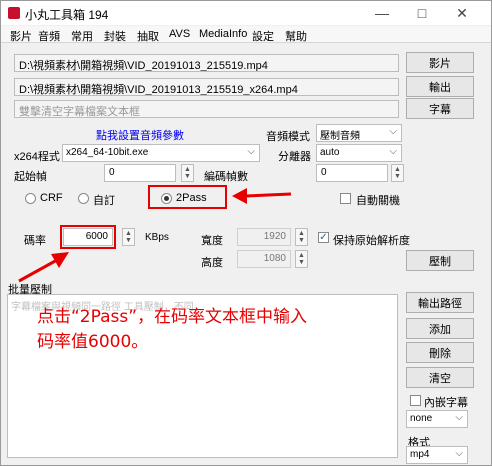  What do you see at coordinates (246, 13) in the screenshot?
I see `title-bar: 小丸工具箱 194 — □ ✕` at bounding box center [246, 13].